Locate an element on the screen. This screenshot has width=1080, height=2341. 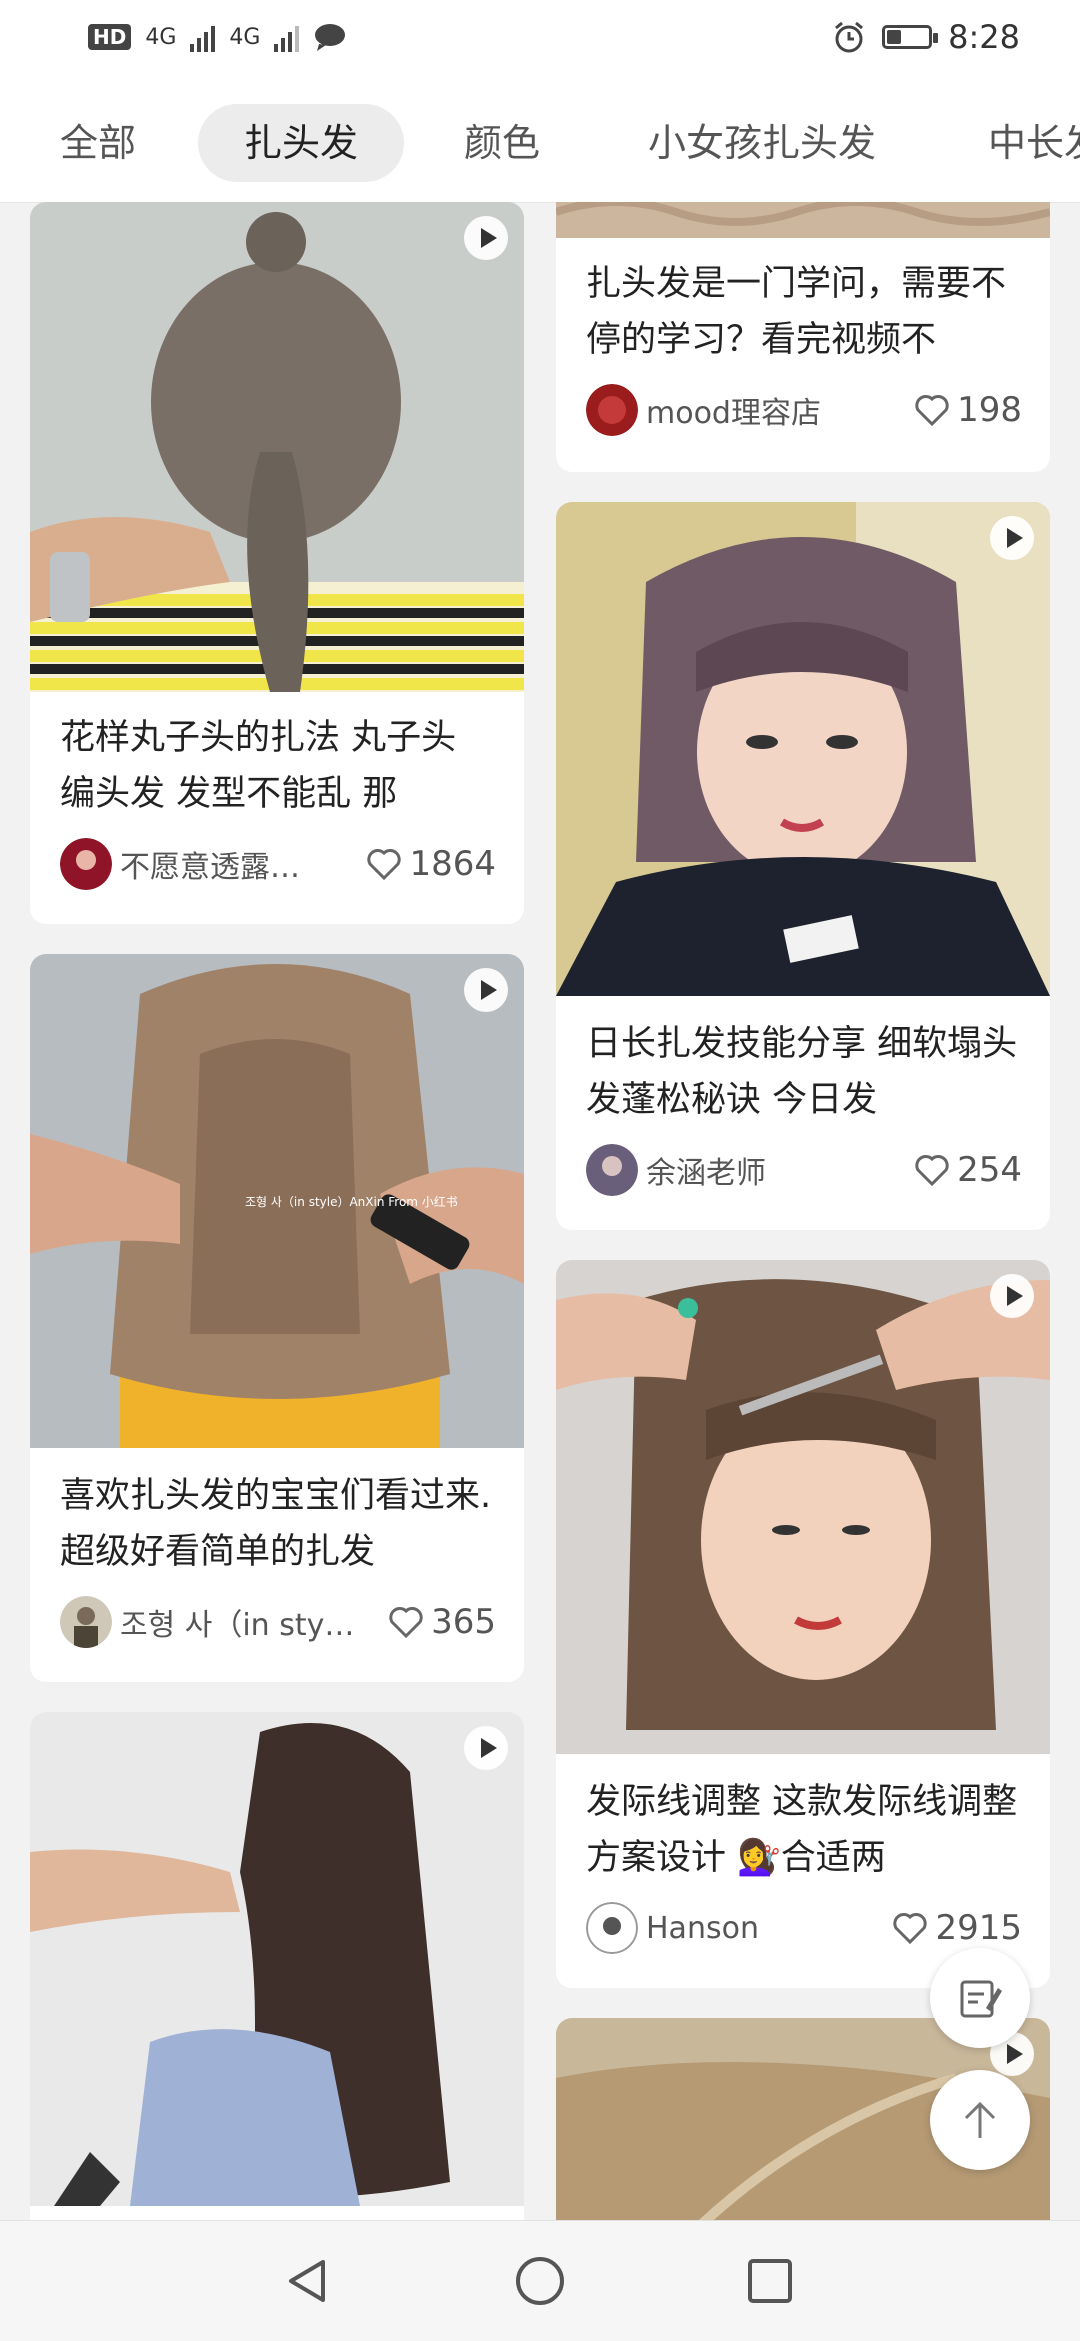
card-meta: Hanson 2915 is located at coordinates (804, 1928).